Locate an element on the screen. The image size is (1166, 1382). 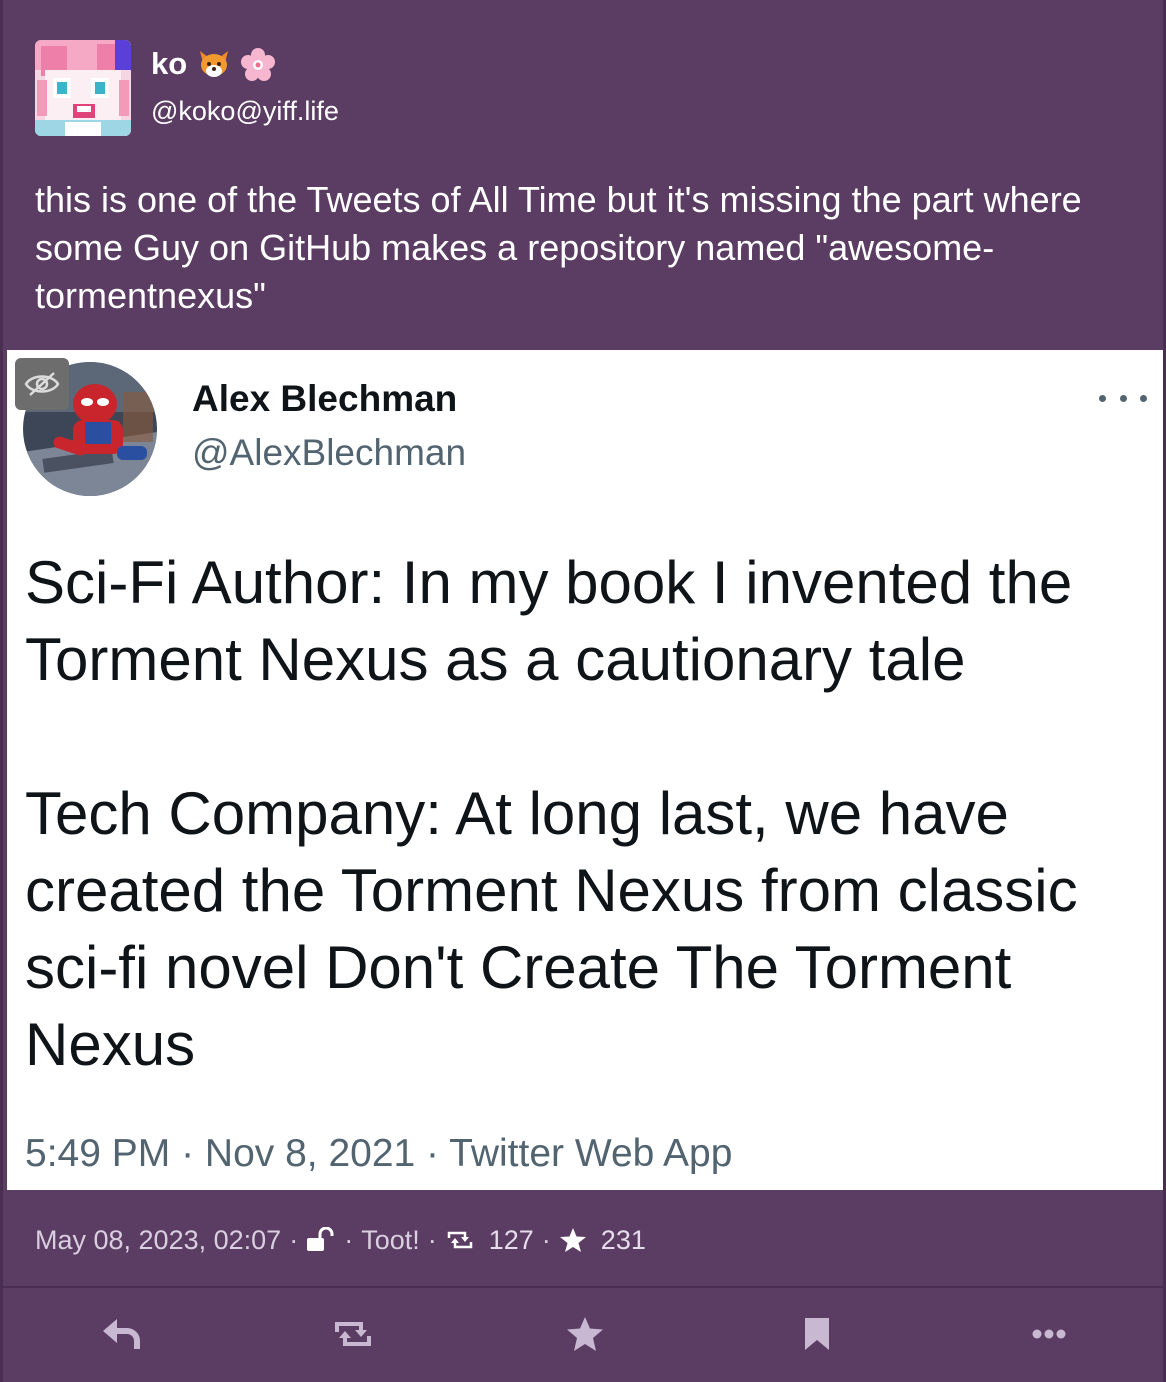
fox-emoji-icon is located at coordinates (214, 64).